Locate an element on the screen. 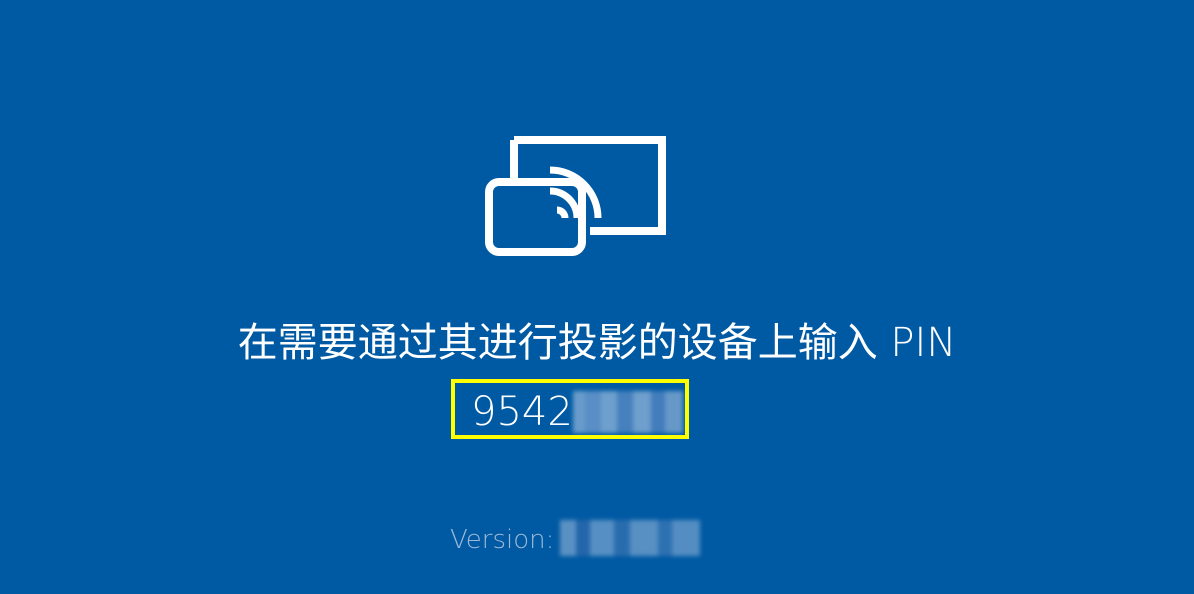 This screenshot has width=1194, height=594. pin-code: 9542 is located at coordinates (522, 412).